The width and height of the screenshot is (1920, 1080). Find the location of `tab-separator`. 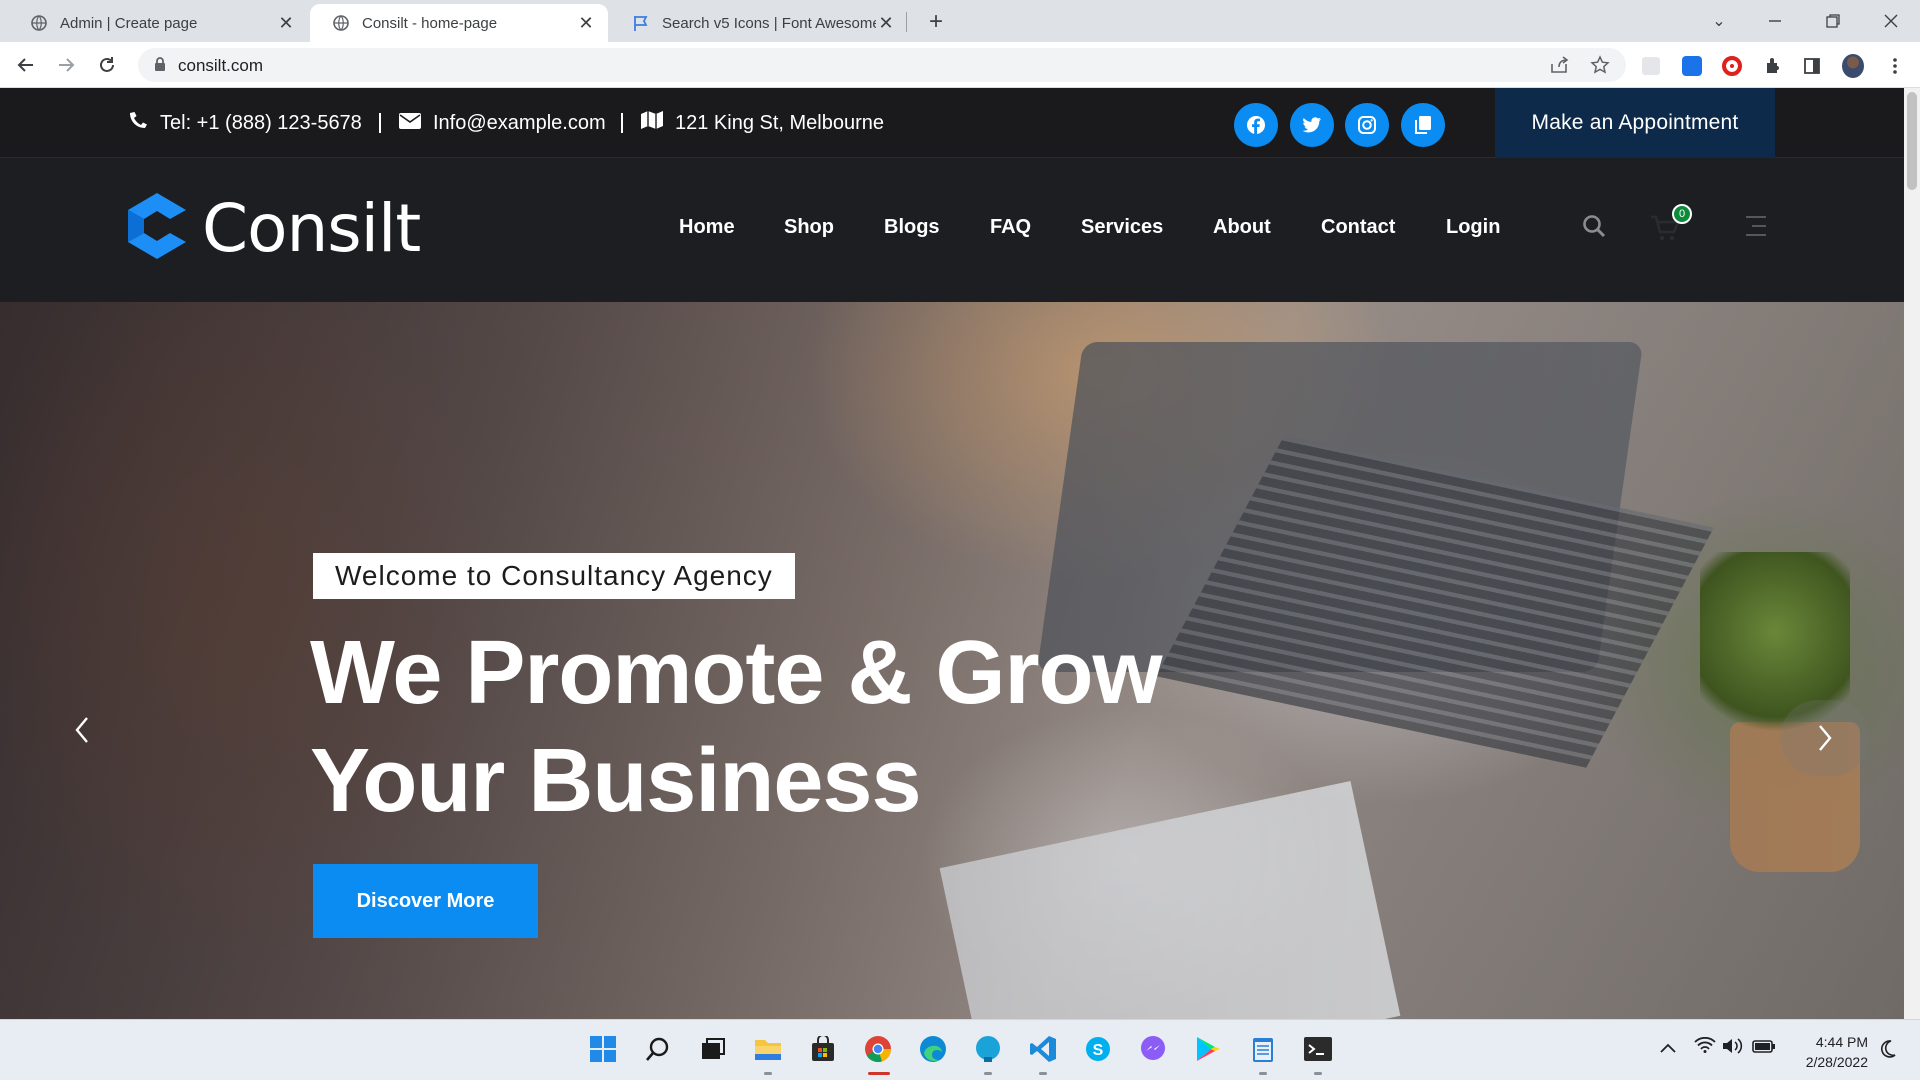

tab-separator is located at coordinates (906, 22).